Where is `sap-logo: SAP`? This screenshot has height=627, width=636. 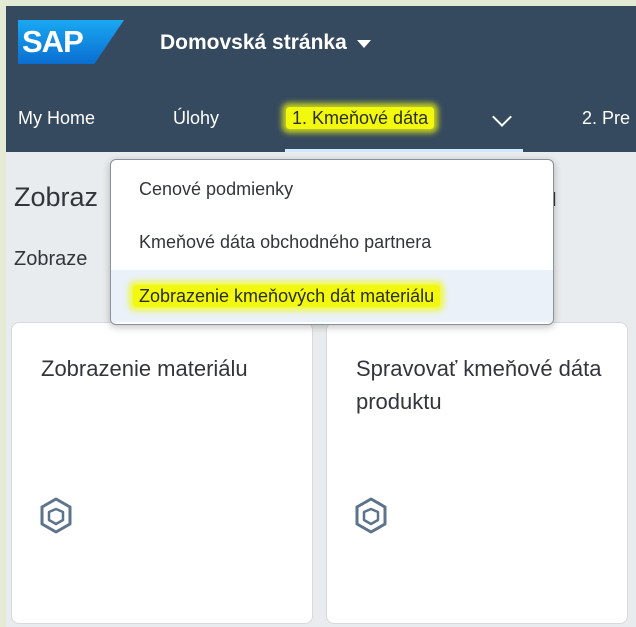
sap-logo: SAP is located at coordinates (71, 42).